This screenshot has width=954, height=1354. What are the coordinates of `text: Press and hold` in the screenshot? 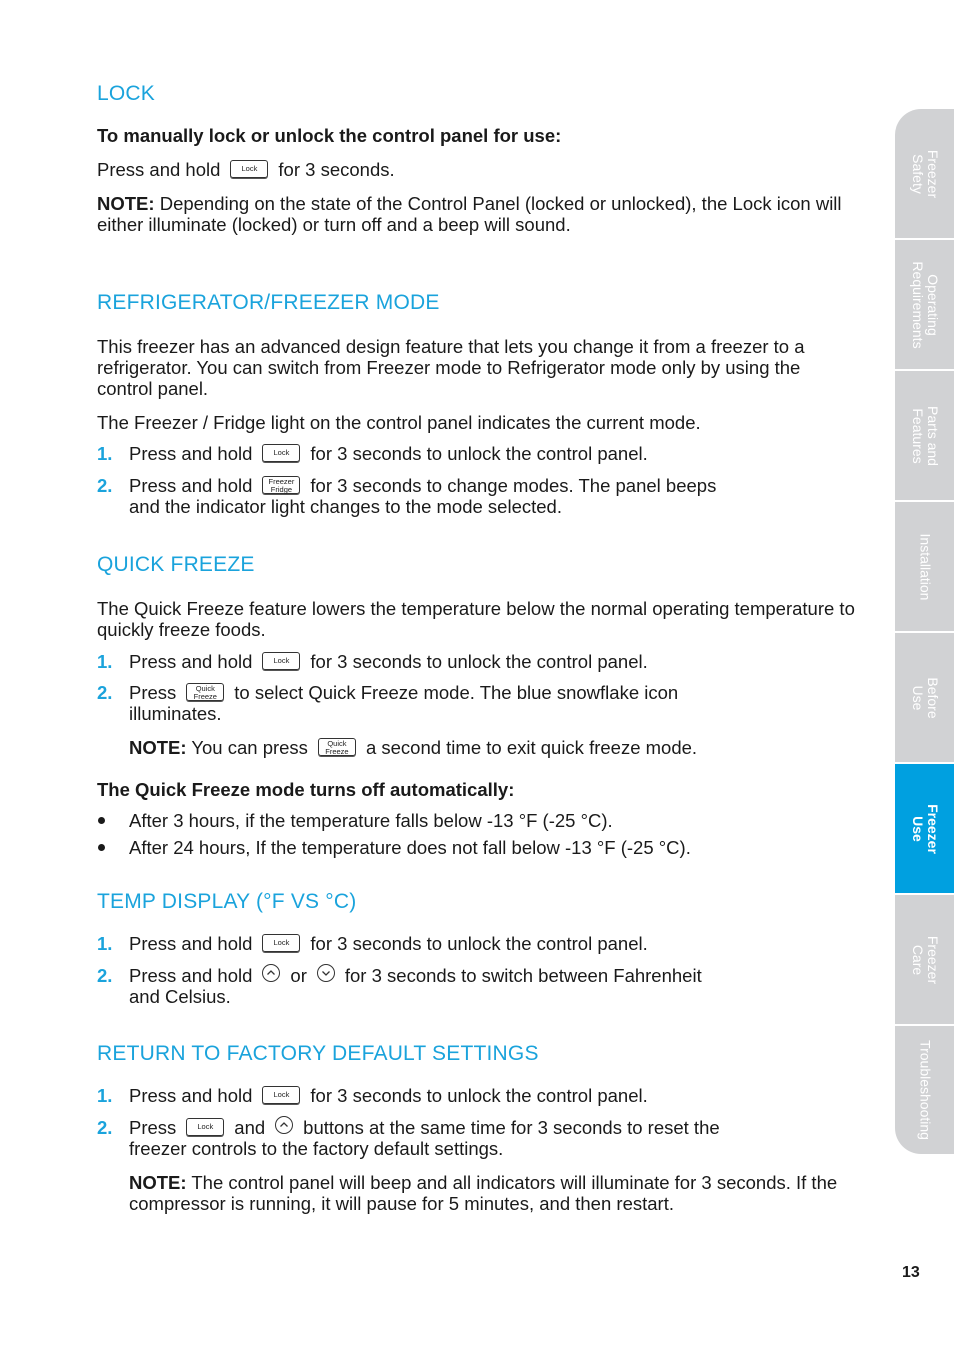 It's located at (159, 169).